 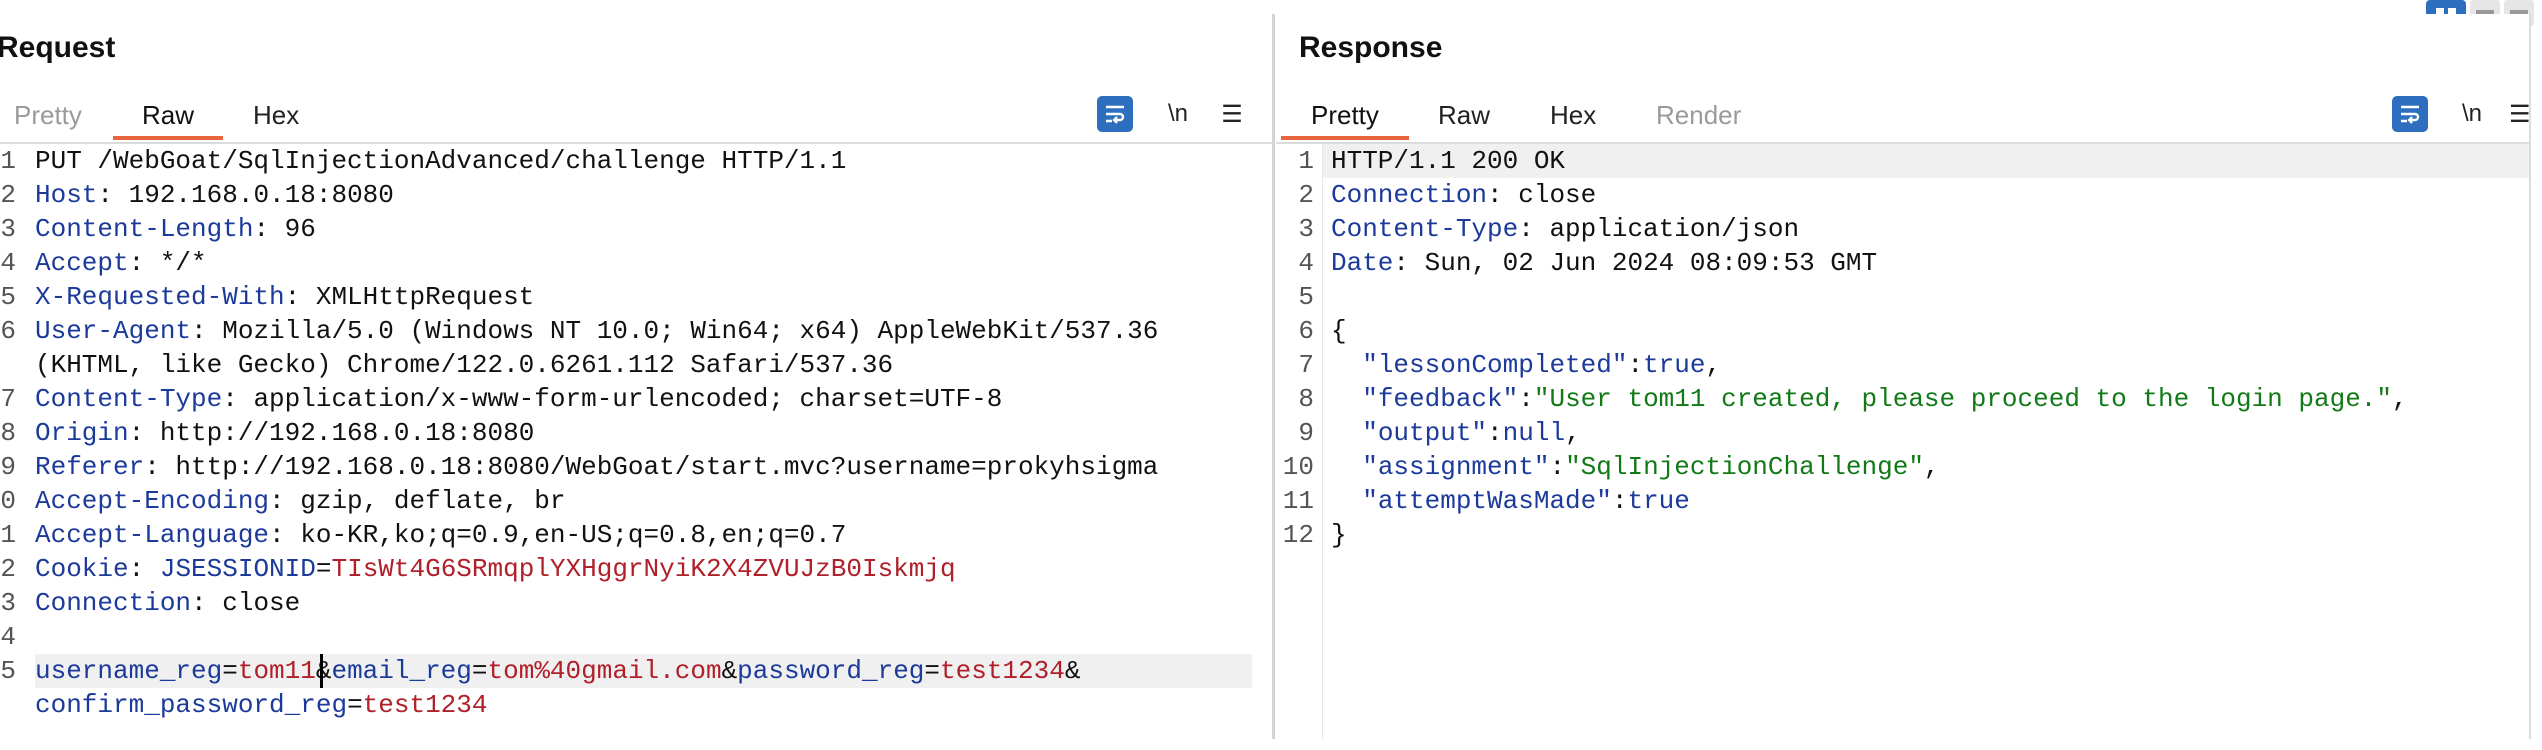 I want to click on code-token: Origin, so click(x=82, y=433).